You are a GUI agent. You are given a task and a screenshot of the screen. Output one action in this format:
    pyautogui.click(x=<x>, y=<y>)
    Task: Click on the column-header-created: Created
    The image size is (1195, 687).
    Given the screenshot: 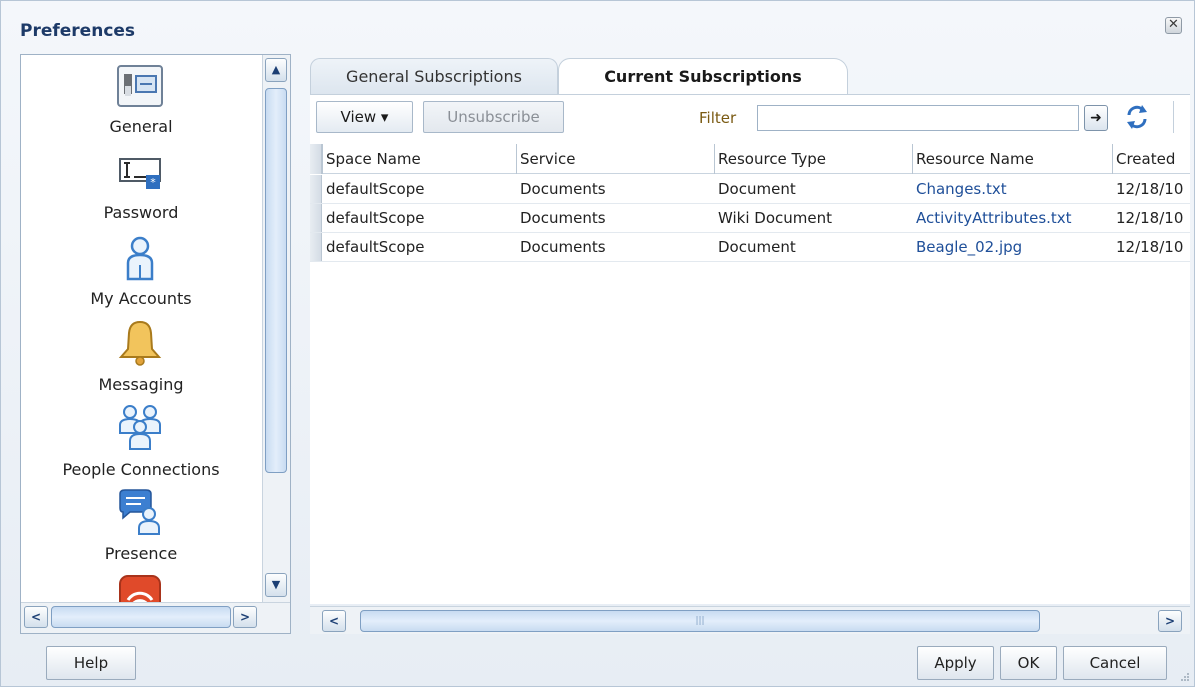 What is the action you would take?
    pyautogui.click(x=1151, y=159)
    